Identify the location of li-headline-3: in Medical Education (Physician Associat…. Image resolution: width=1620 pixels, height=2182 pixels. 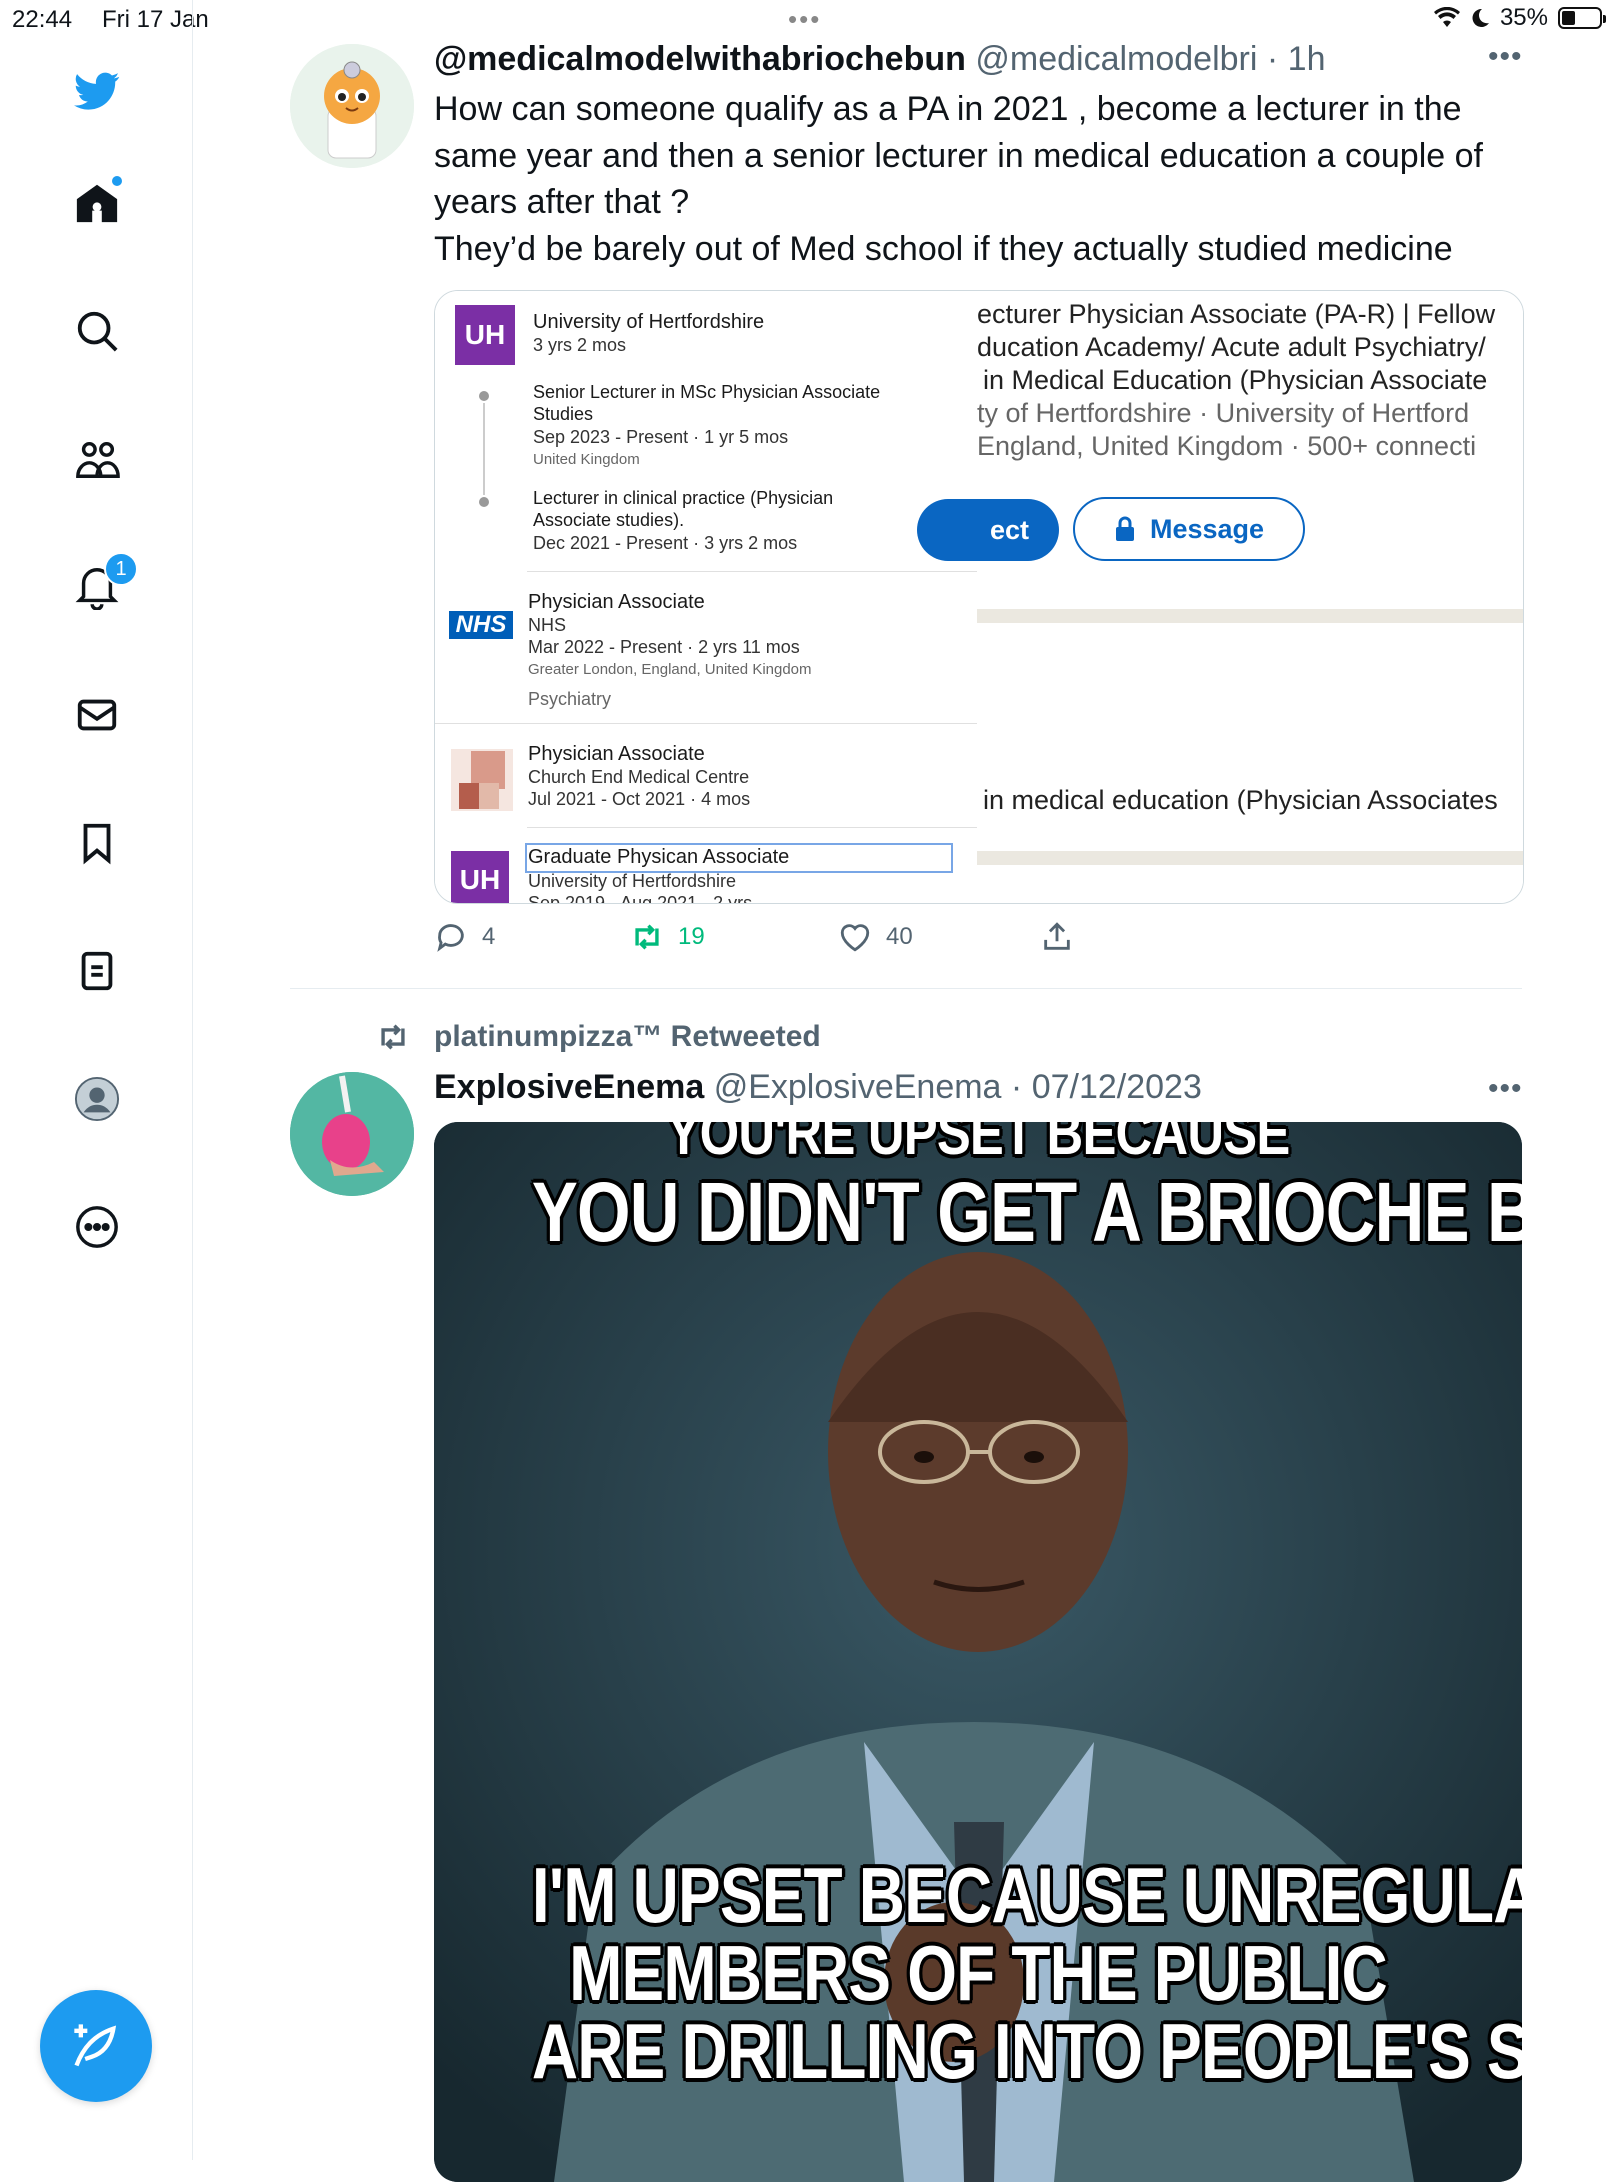
(1235, 380).